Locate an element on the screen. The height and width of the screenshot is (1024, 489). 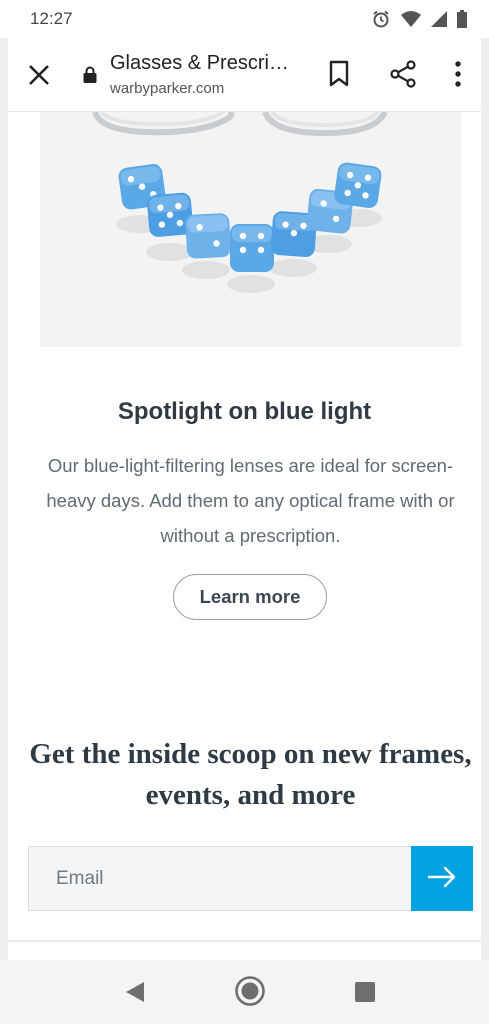
status-bar: 12:27 is located at coordinates (244, 19).